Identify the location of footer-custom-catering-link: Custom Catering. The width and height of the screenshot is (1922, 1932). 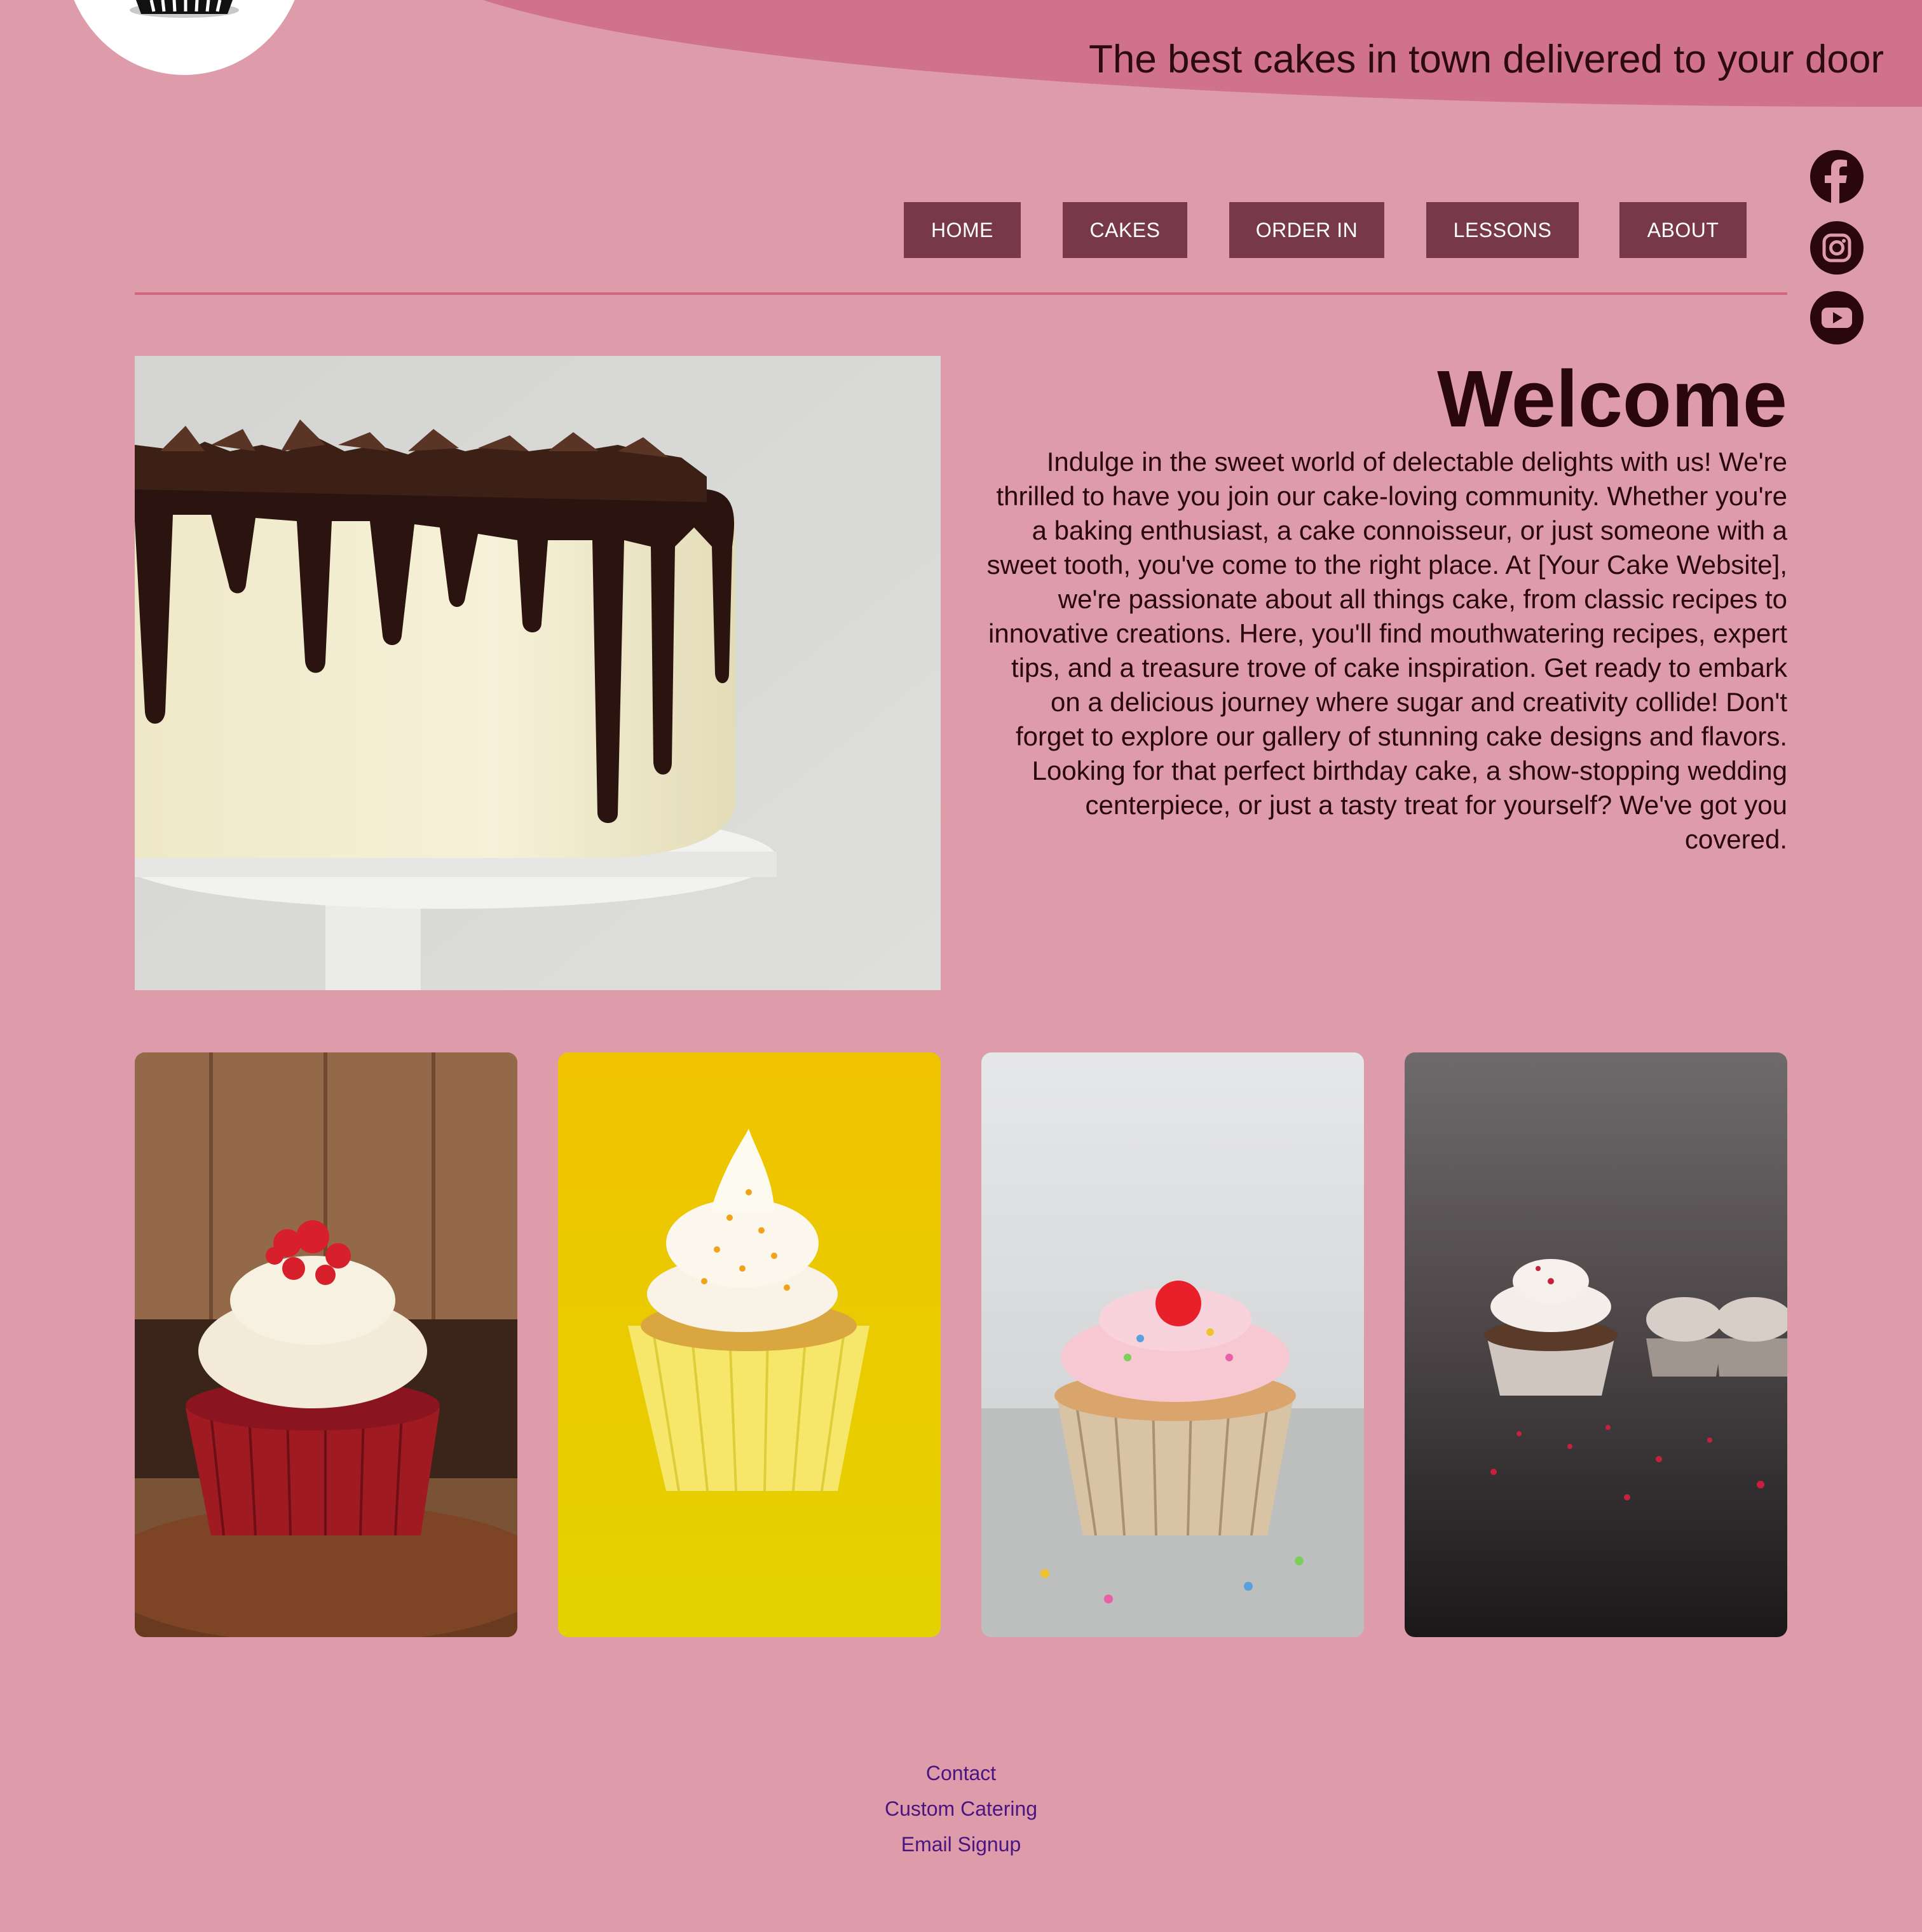
(961, 1809).